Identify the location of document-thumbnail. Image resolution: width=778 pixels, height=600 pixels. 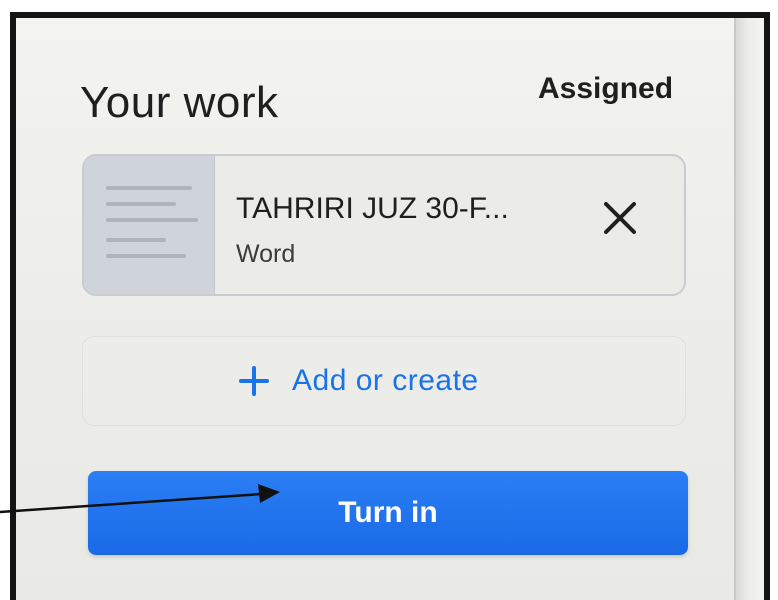
(149, 225).